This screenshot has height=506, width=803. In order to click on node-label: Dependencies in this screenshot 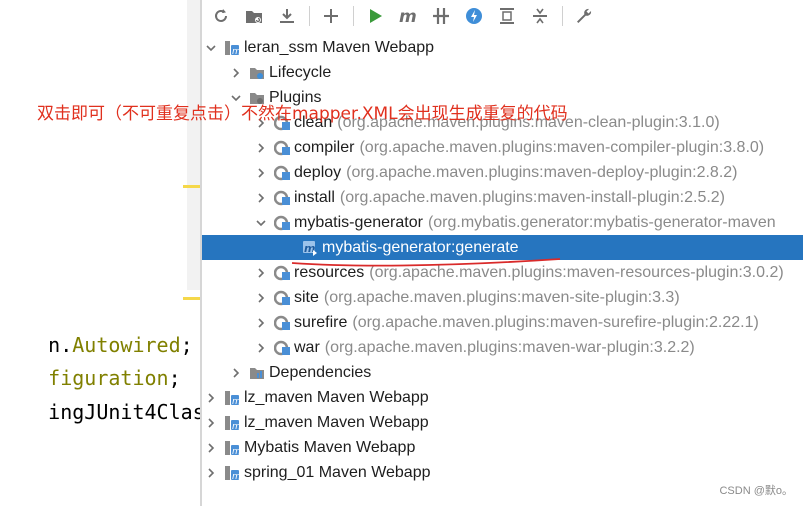, I will do `click(320, 372)`.